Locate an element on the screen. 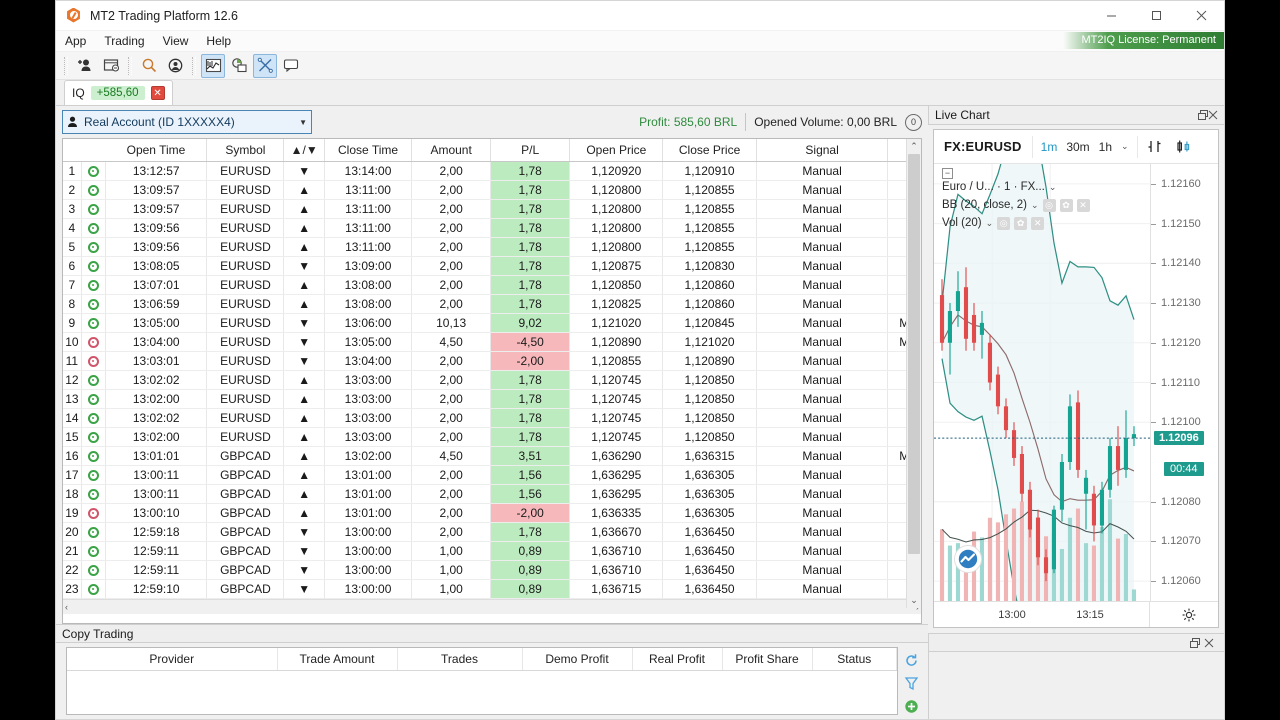  scroll-up-arrow: ⌃ is located at coordinates (914, 146).